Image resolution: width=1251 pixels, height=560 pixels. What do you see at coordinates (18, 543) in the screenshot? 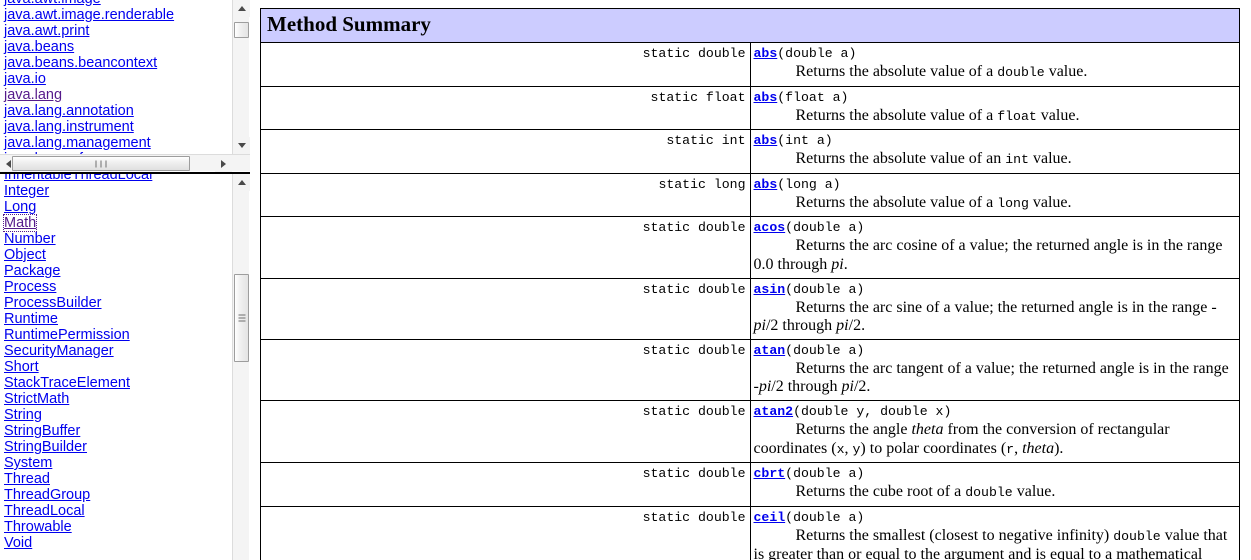
I see `class-link: Void` at bounding box center [18, 543].